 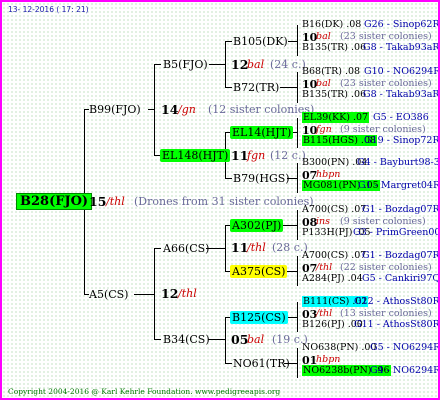 I want to click on node-a5-breeder: /thl, so click(x=187, y=293).